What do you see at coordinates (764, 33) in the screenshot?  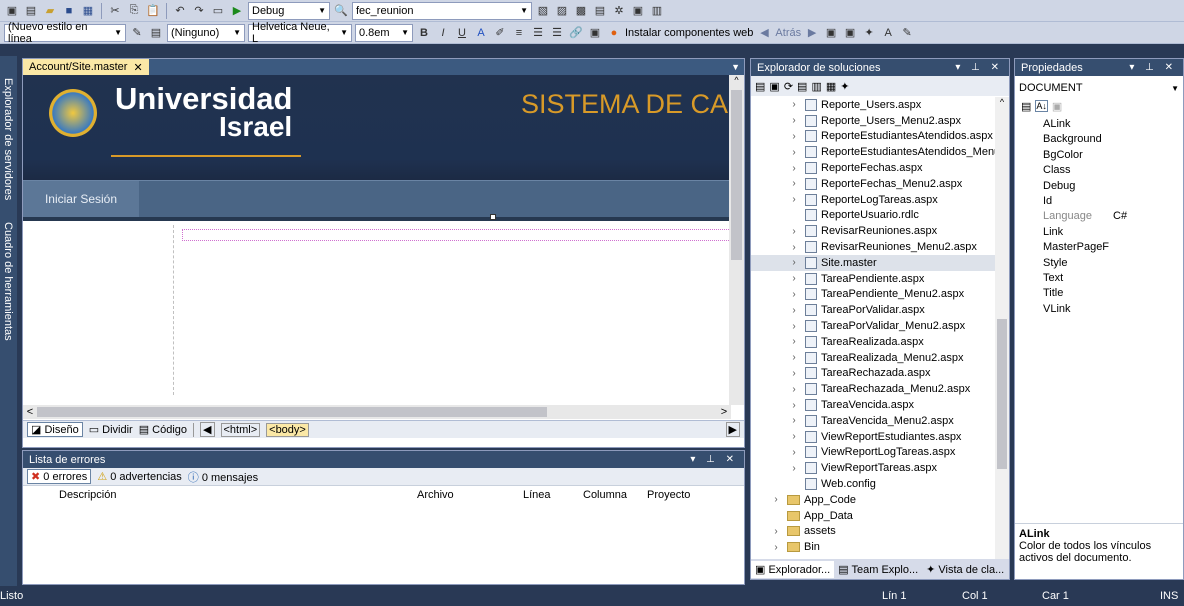 I see `back-icon: ◀` at bounding box center [764, 33].